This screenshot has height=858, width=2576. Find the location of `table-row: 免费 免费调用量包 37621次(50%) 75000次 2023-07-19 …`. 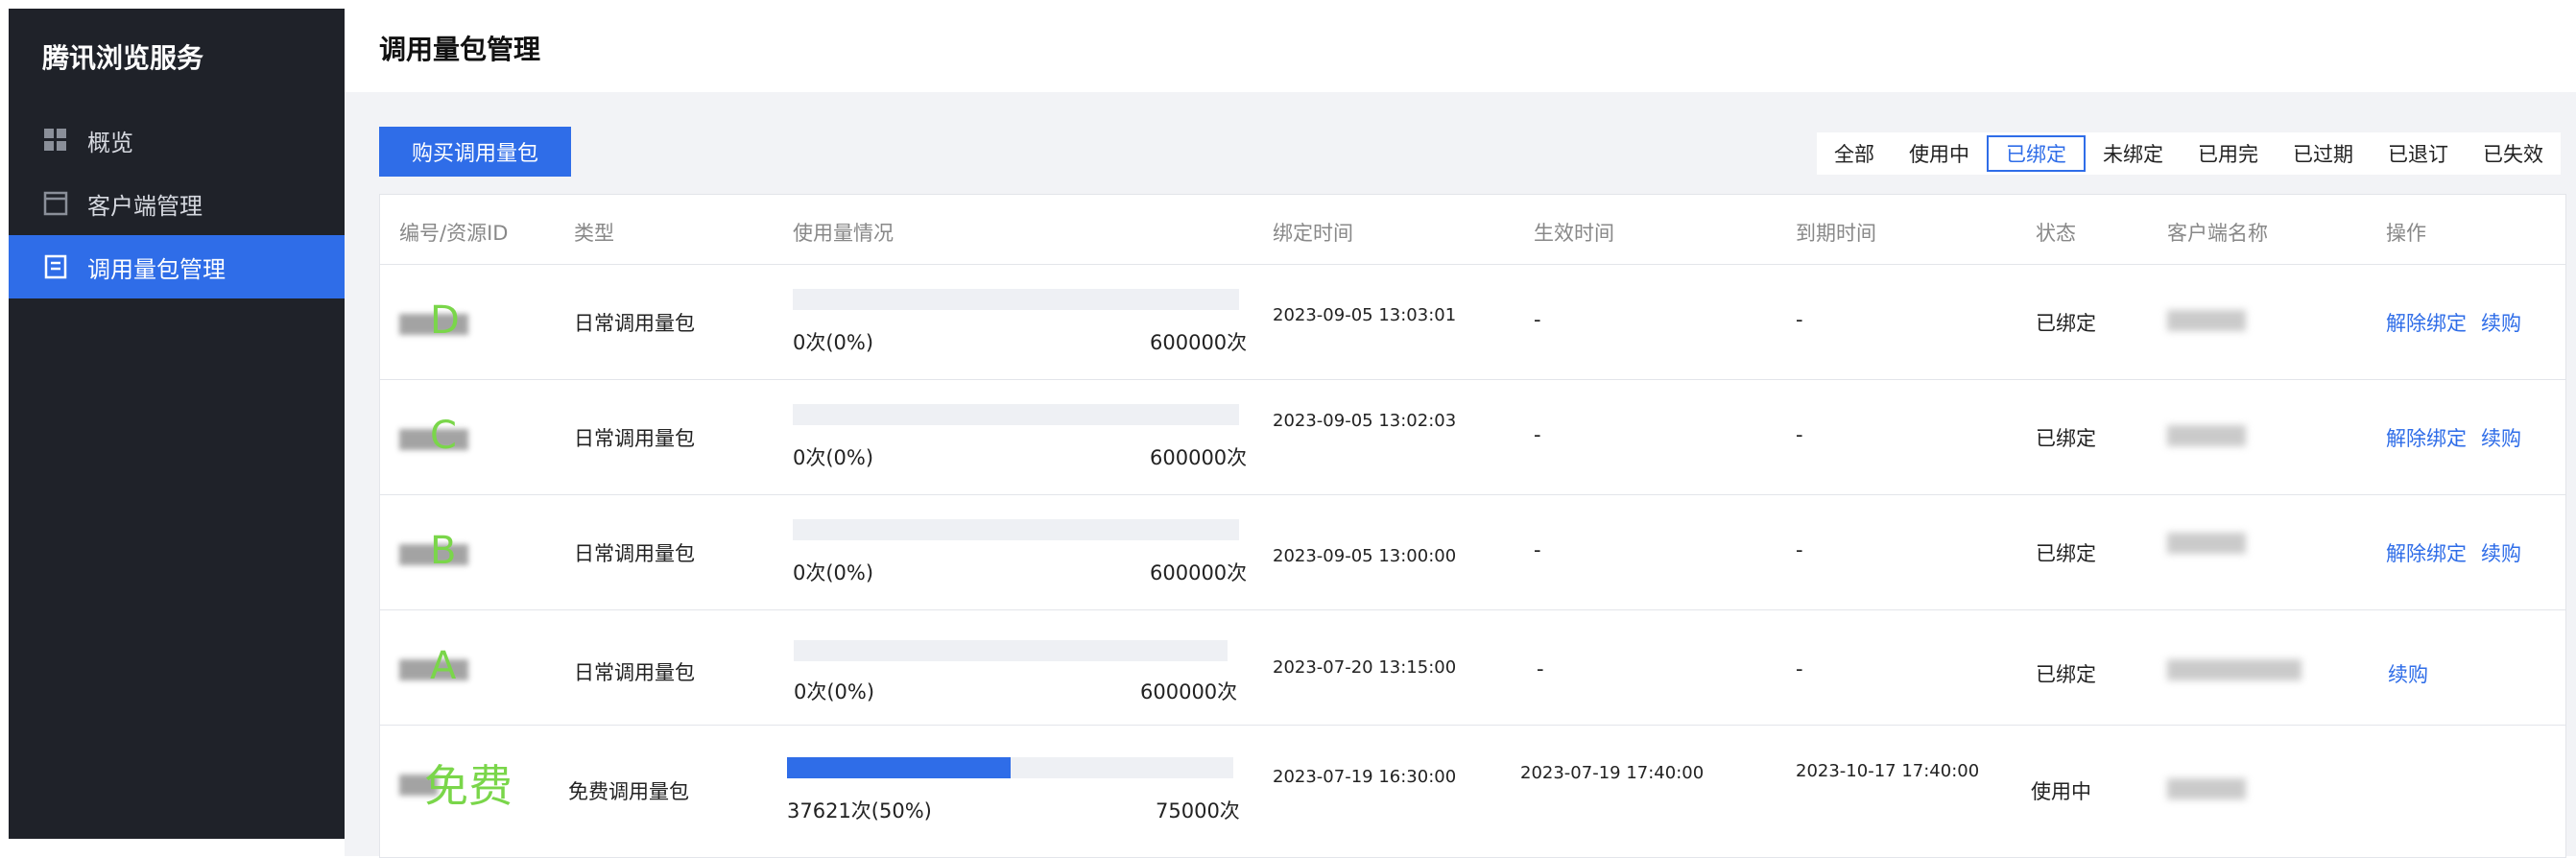

table-row: 免费 免费调用量包 37621次(50%) 75000次 2023-07-19 … is located at coordinates (1472, 782).